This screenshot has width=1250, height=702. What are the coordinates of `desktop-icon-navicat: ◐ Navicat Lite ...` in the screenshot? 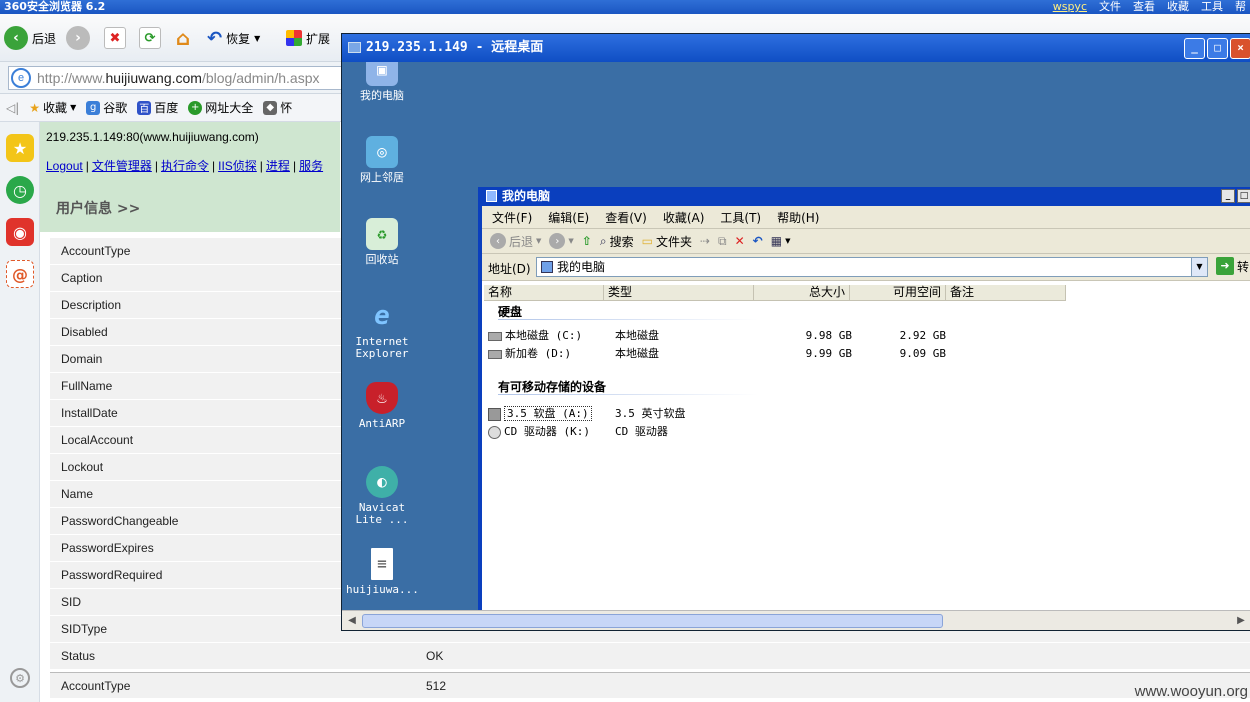 It's located at (382, 496).